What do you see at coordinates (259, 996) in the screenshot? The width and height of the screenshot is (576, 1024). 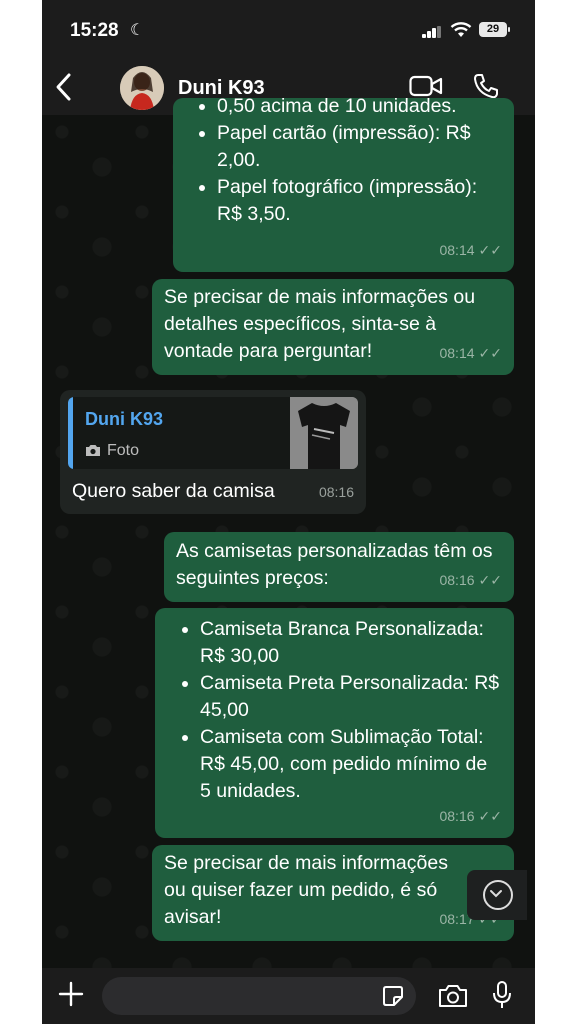 I see `message-input` at bounding box center [259, 996].